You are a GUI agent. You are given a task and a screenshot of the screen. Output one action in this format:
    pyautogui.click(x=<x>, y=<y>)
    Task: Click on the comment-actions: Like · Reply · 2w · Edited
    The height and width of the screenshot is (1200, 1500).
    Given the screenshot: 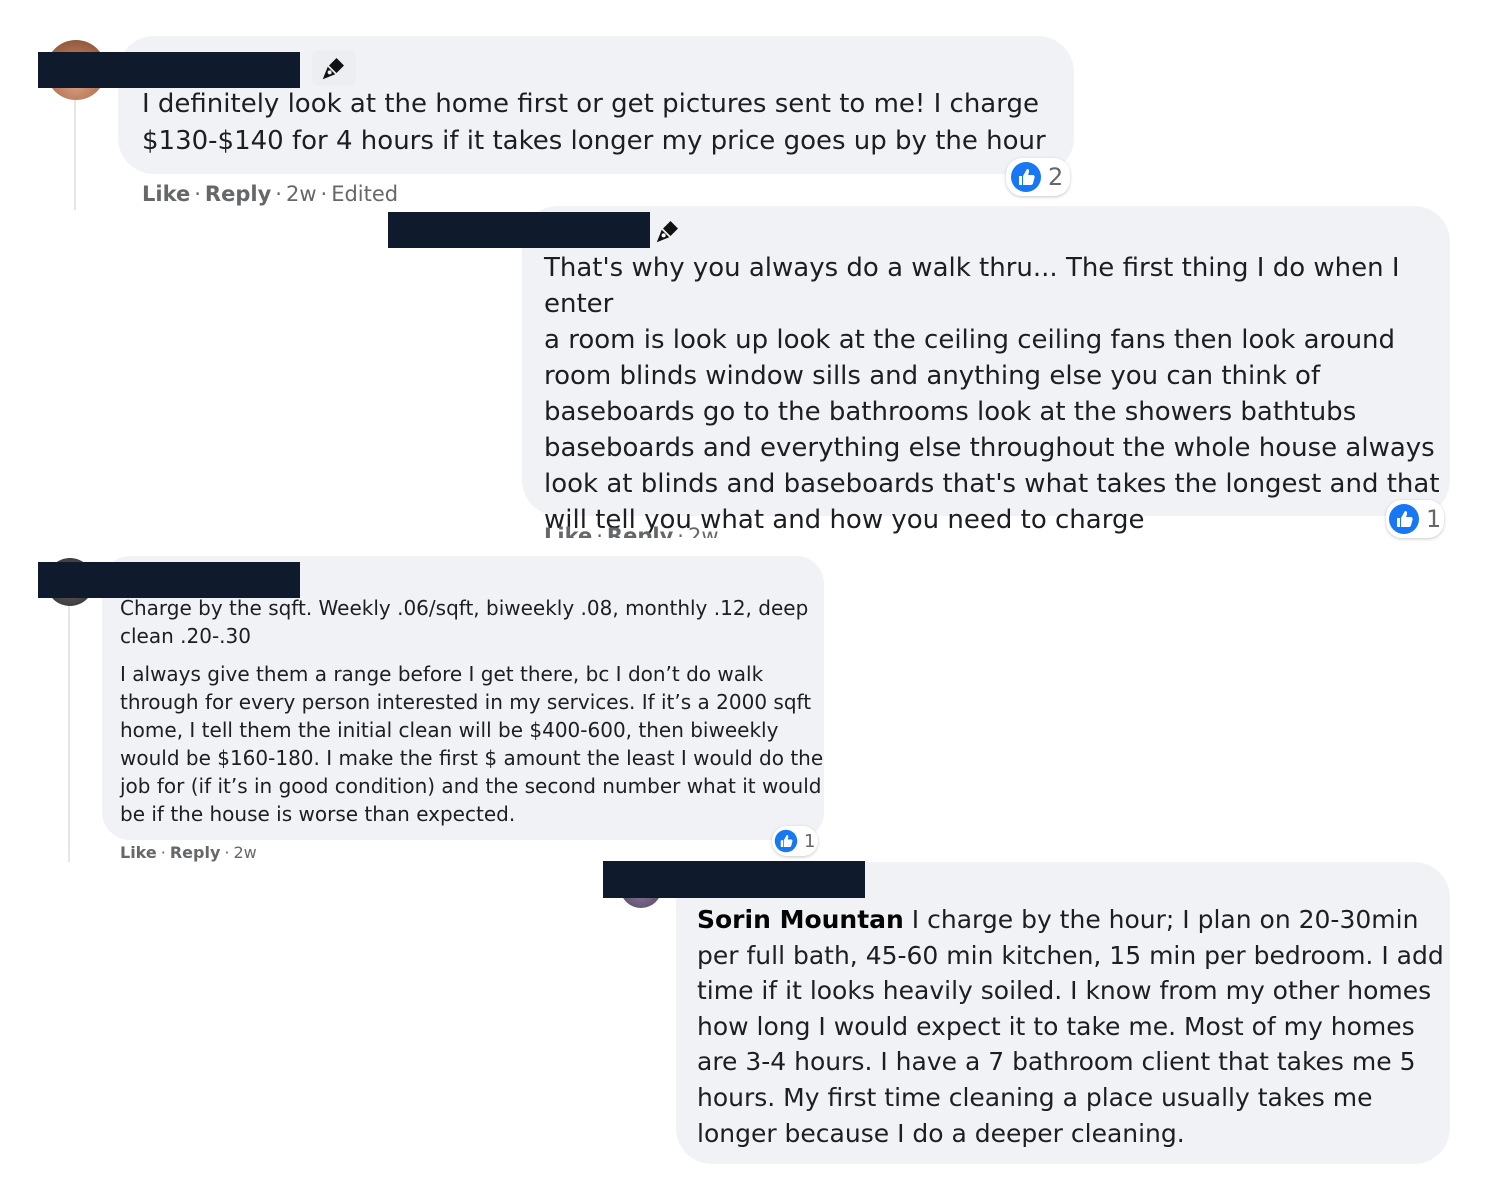 What is the action you would take?
    pyautogui.click(x=270, y=194)
    